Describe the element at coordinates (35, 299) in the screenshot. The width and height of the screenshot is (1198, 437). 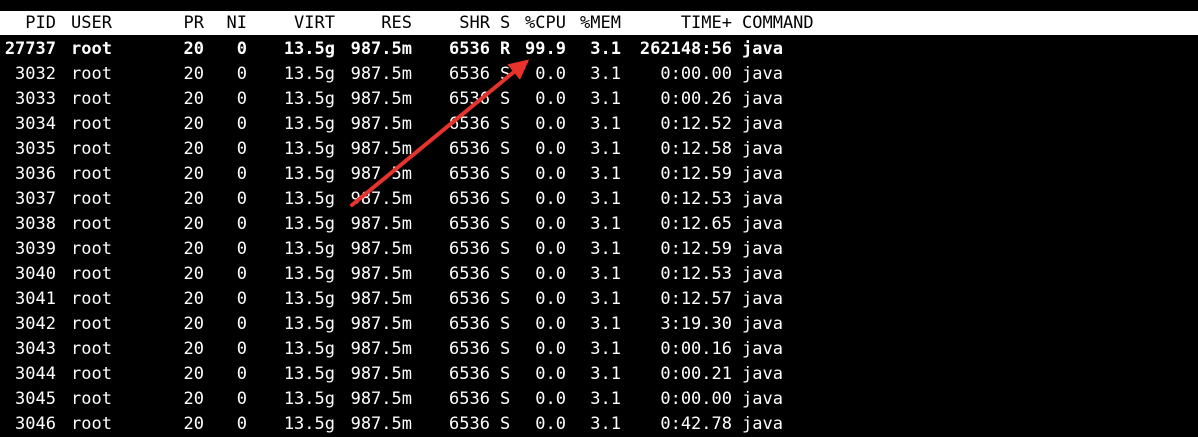
I see `process-pid: 3041` at that location.